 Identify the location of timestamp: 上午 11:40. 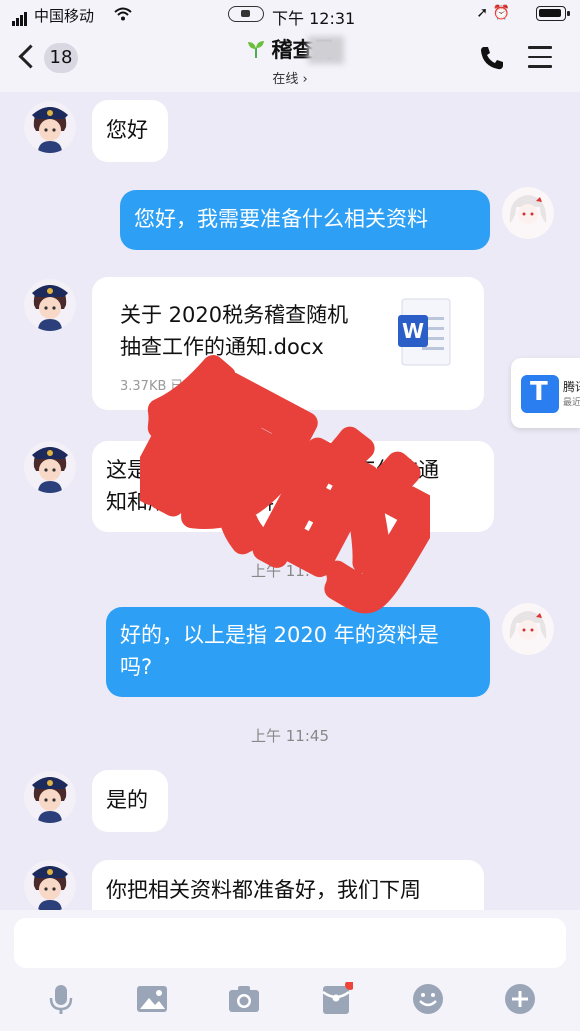
(290, 571).